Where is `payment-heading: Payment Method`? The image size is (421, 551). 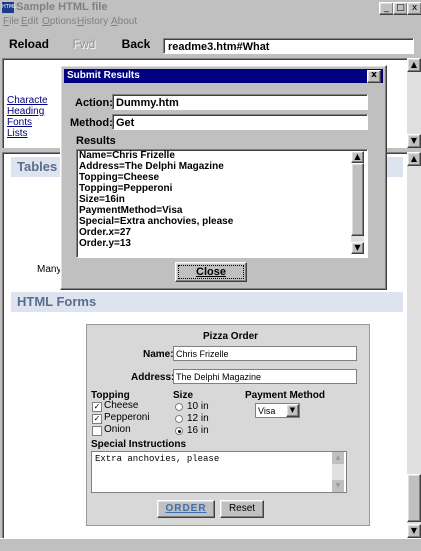 payment-heading: Payment Method is located at coordinates (285, 395).